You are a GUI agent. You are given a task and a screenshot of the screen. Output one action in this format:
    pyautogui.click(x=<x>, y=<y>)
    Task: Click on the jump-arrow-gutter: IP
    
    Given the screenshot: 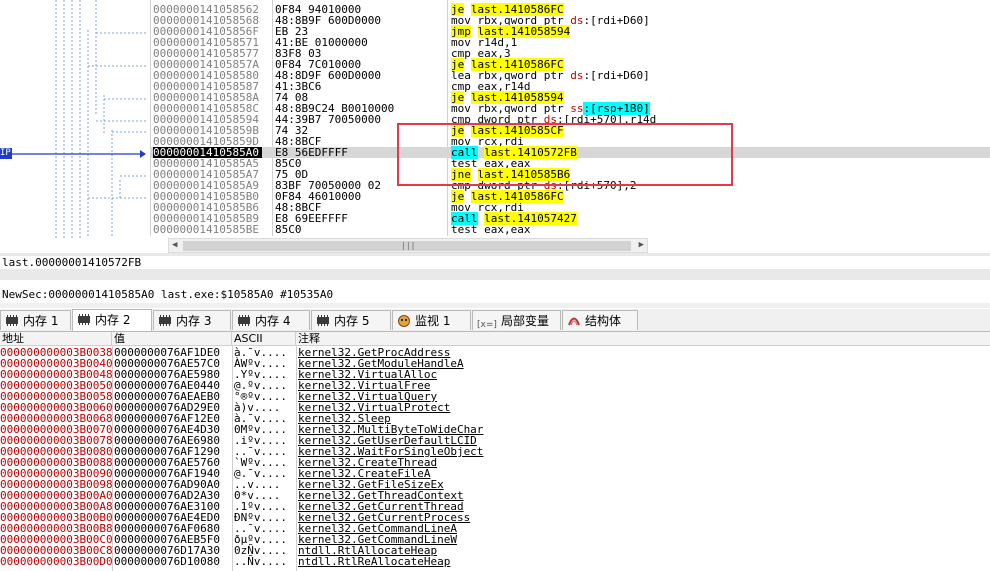 What is the action you would take?
    pyautogui.click(x=75, y=119)
    